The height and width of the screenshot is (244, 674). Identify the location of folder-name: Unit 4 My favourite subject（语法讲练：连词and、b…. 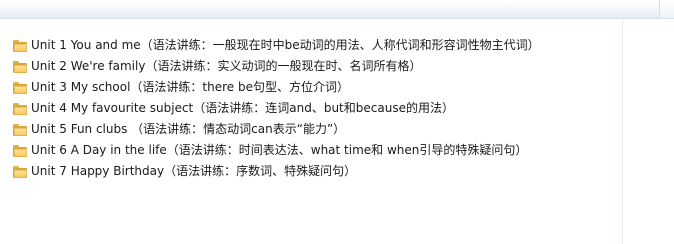
(242, 108).